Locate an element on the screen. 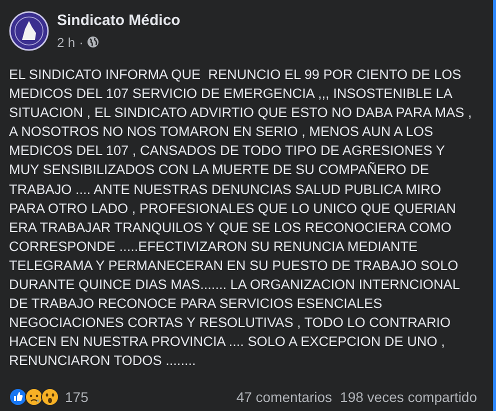 The image size is (496, 411). wow-emoji-icon is located at coordinates (50, 397).